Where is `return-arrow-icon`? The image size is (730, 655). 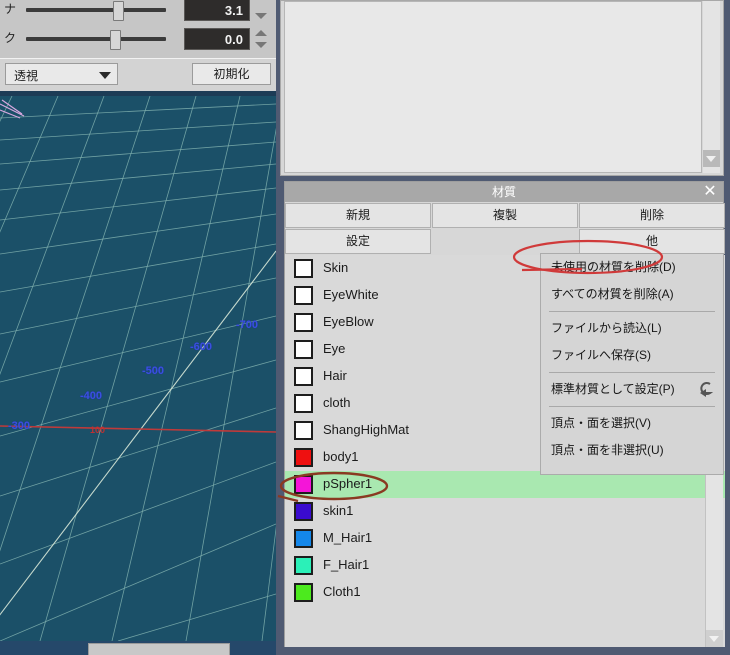
return-arrow-icon is located at coordinates (706, 389).